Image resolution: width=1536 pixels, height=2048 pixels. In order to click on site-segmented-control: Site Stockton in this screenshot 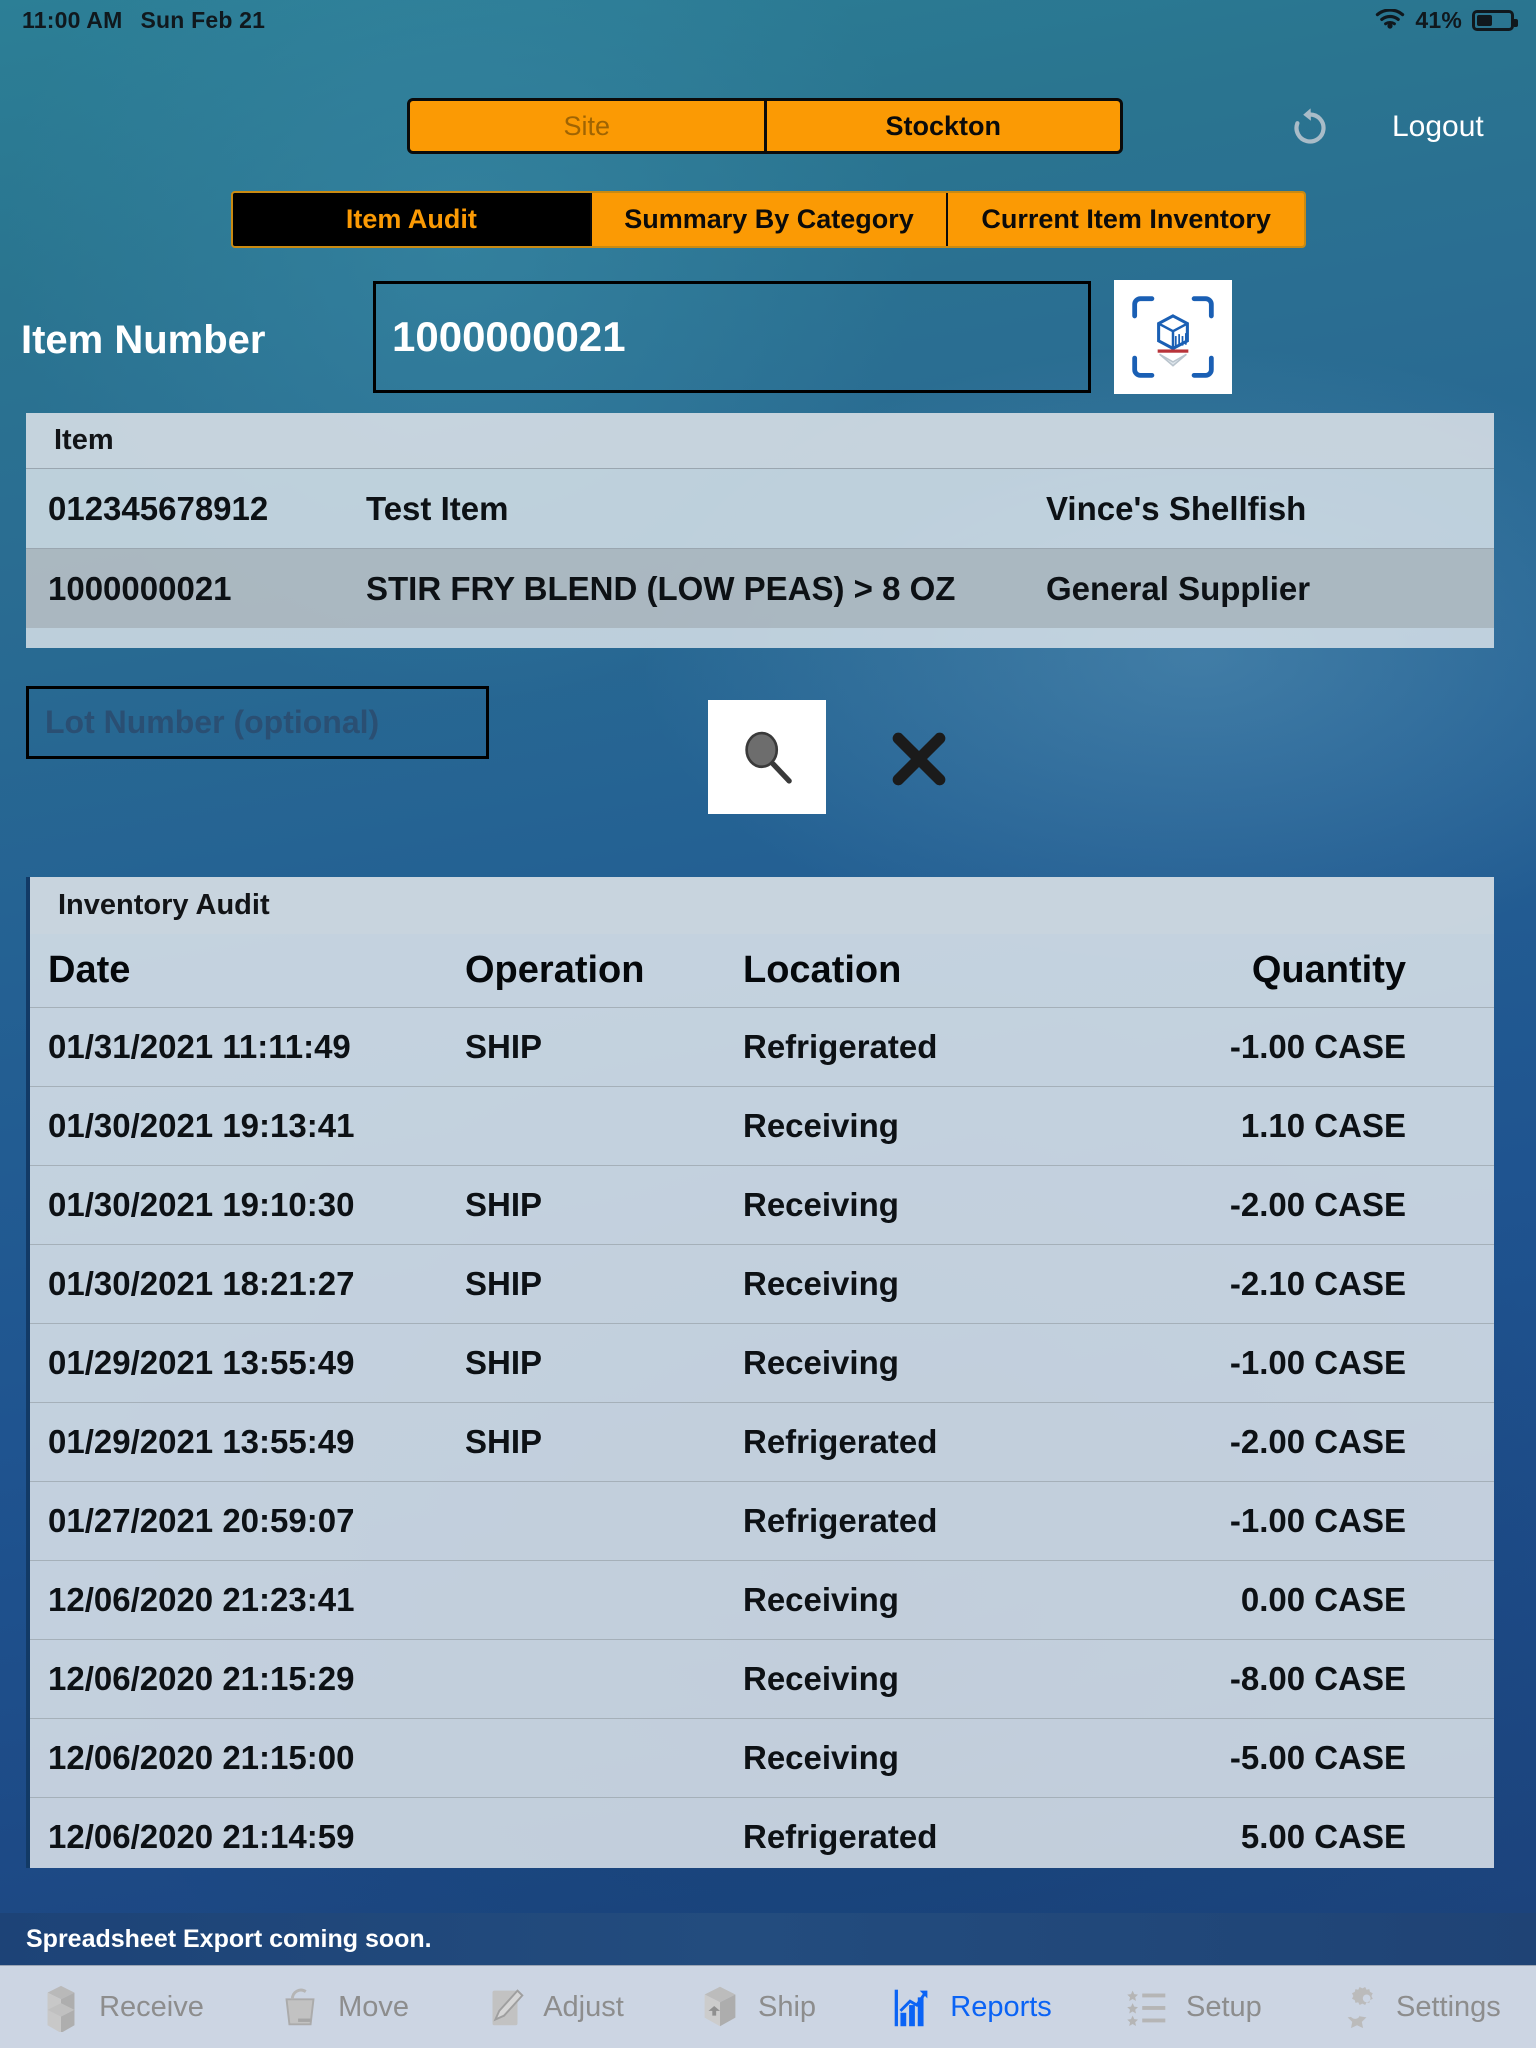, I will do `click(765, 126)`.